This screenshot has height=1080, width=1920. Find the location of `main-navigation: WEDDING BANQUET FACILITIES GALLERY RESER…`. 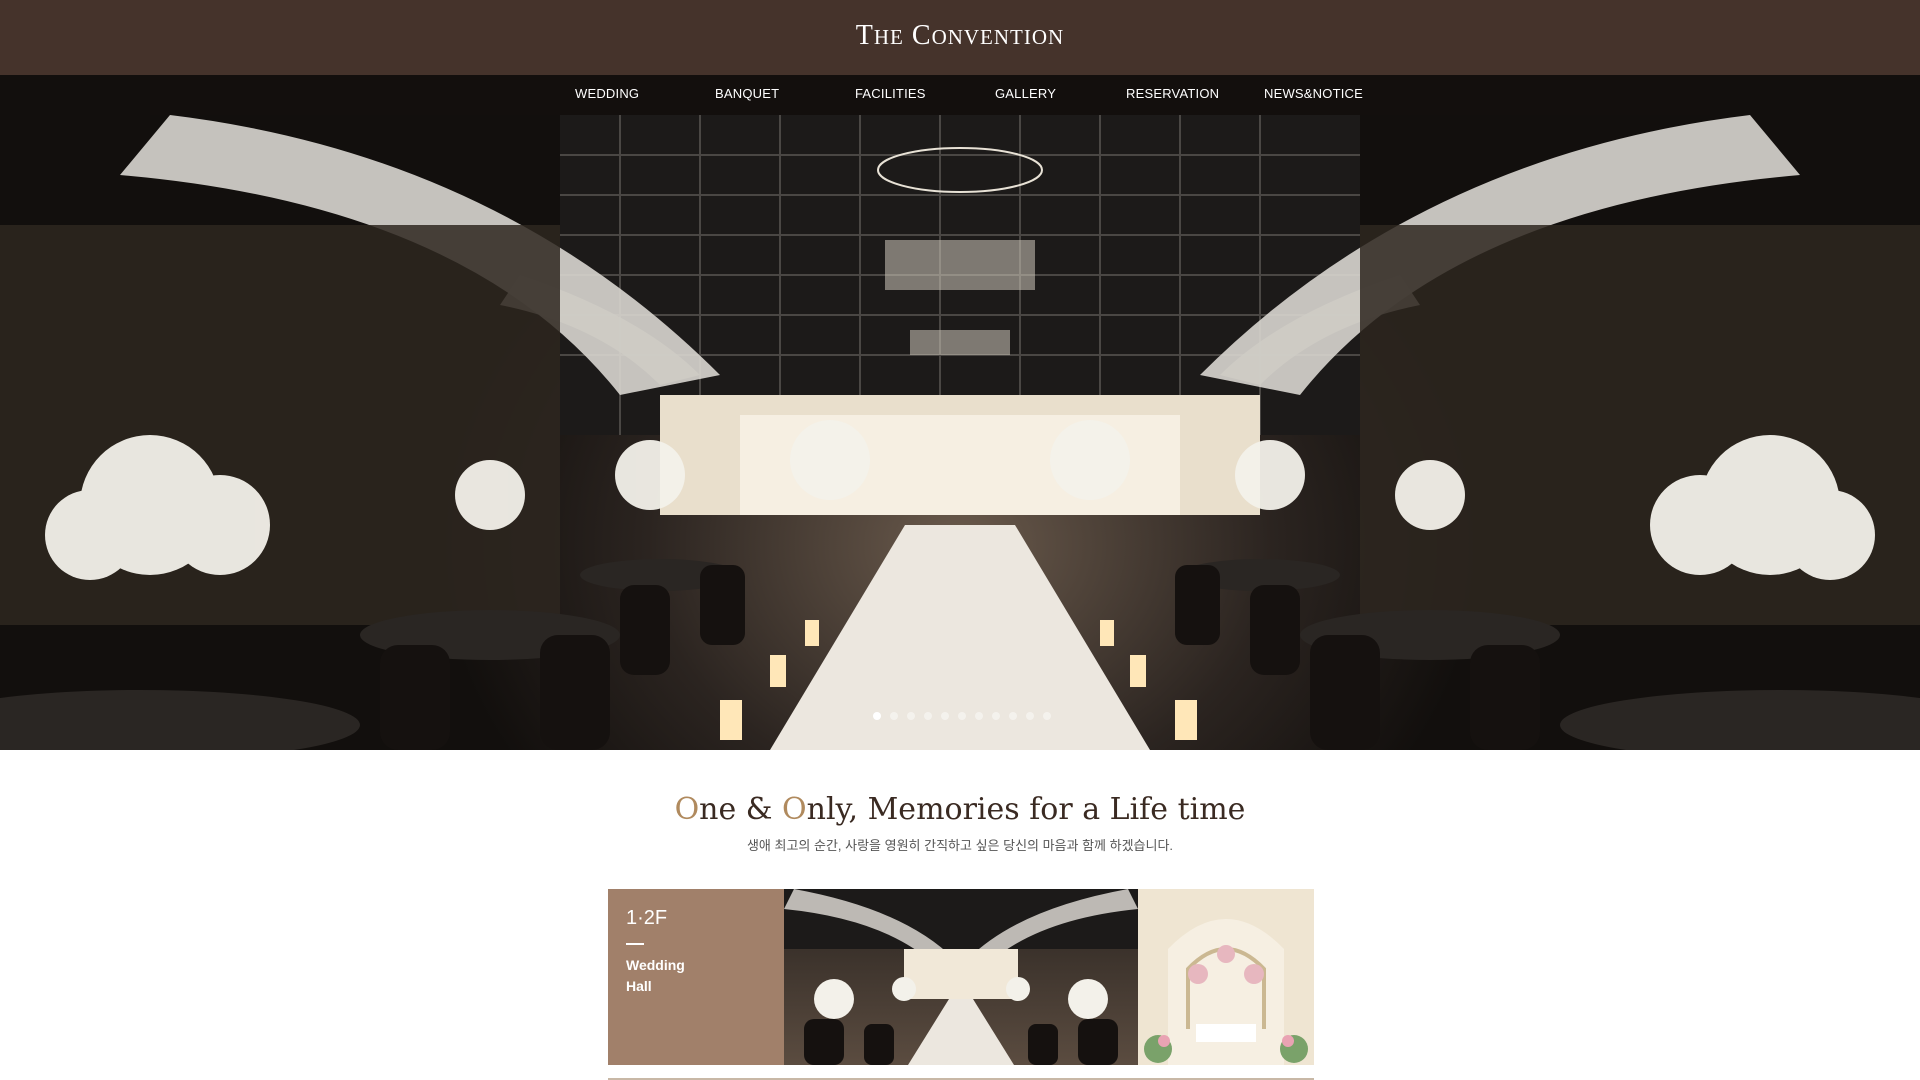

main-navigation: WEDDING BANQUET FACILITIES GALLERY RESER… is located at coordinates (960, 95).